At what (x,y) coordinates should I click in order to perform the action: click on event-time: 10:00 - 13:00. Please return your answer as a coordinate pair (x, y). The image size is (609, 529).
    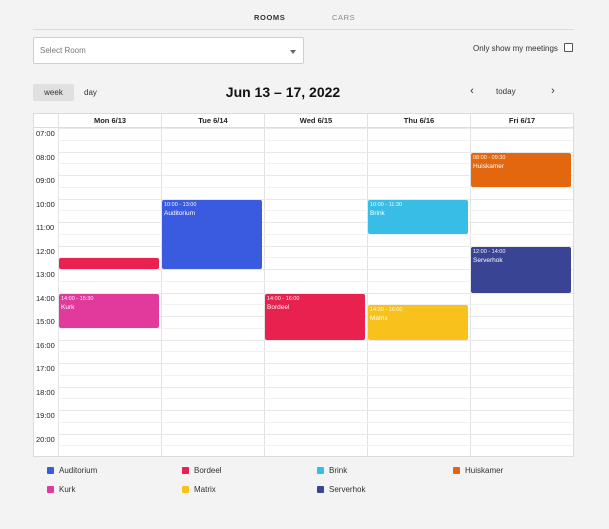
    Looking at the image, I should click on (180, 204).